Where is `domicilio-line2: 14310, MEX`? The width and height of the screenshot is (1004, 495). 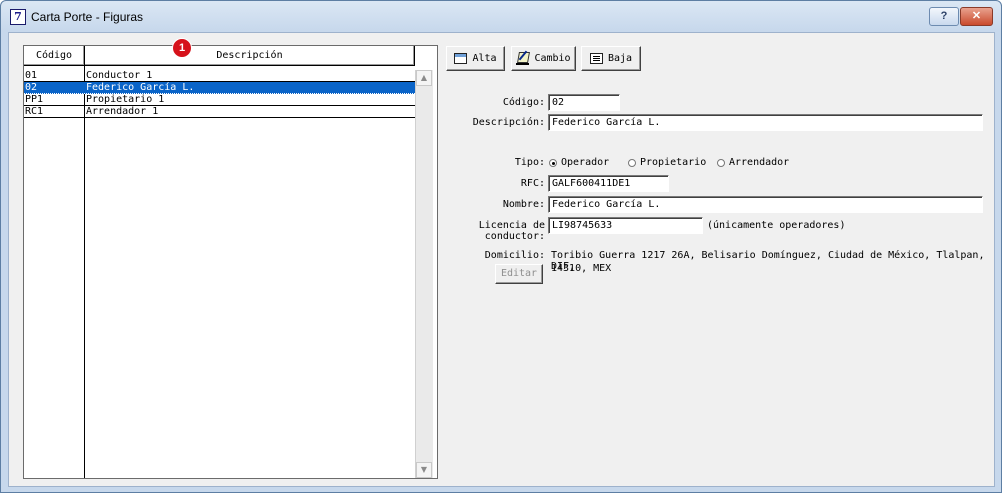
domicilio-line2: 14310, MEX is located at coordinates (581, 268).